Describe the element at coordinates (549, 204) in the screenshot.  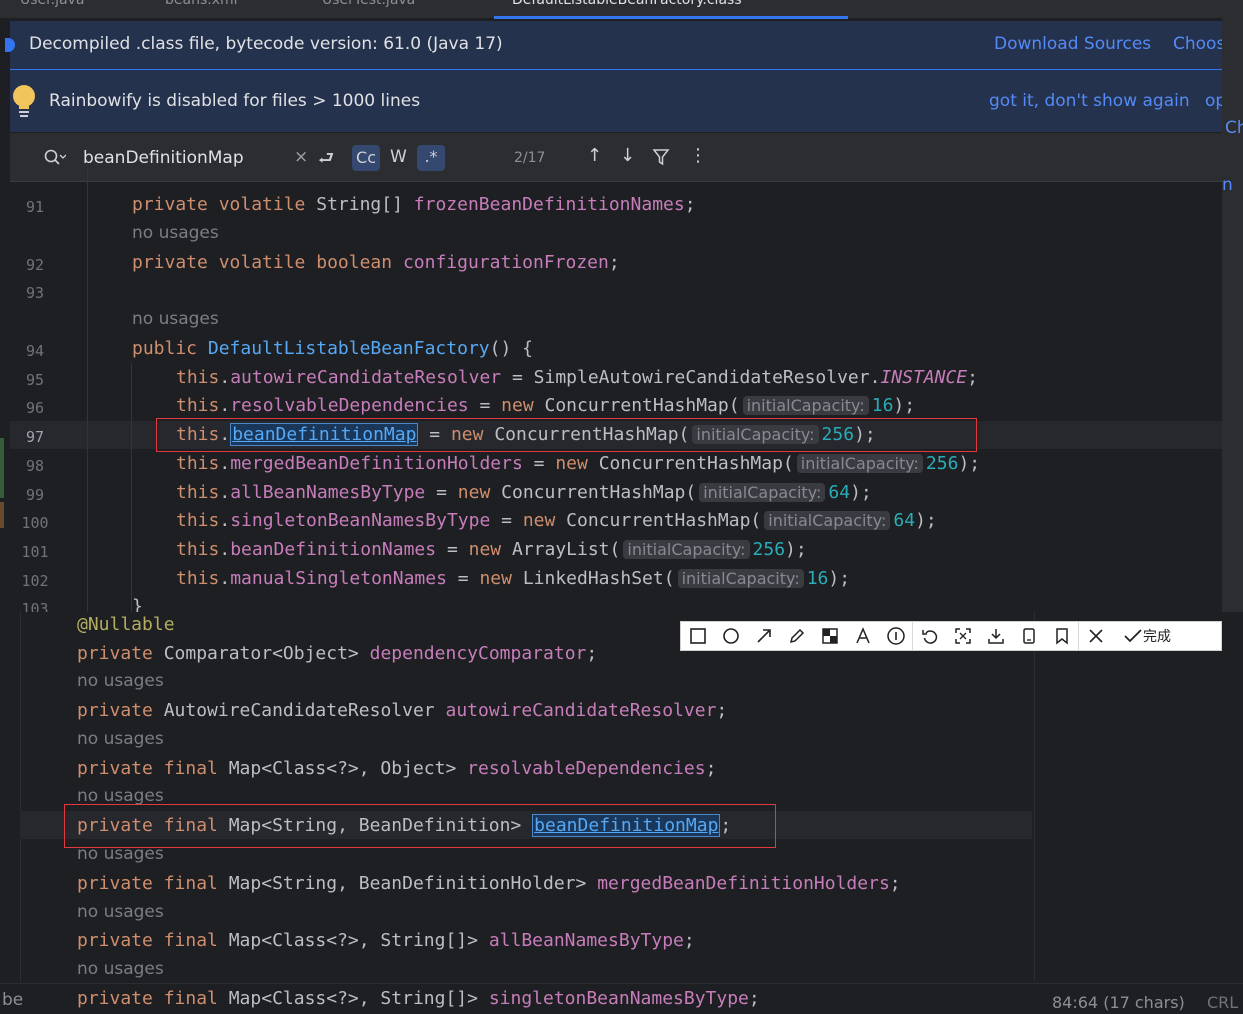
I see `field-name: frozenBeanDefinitionNames` at that location.